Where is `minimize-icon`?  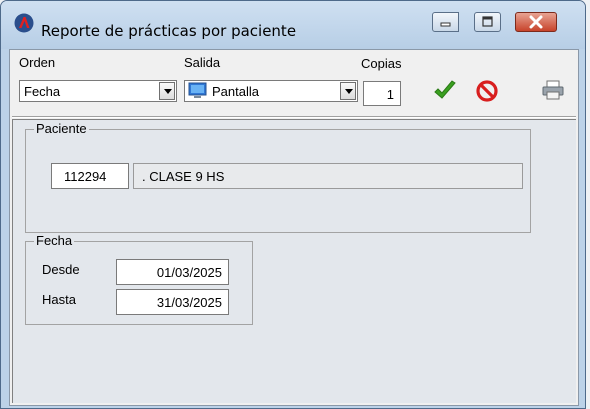 minimize-icon is located at coordinates (445, 24).